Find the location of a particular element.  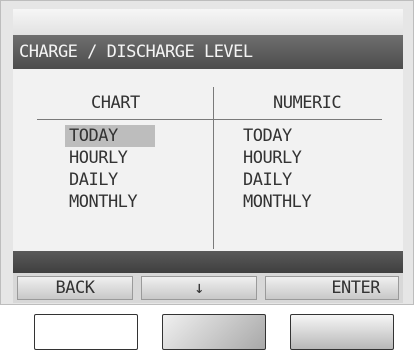

chart-option-hourly: HOURLY is located at coordinates (110, 158).